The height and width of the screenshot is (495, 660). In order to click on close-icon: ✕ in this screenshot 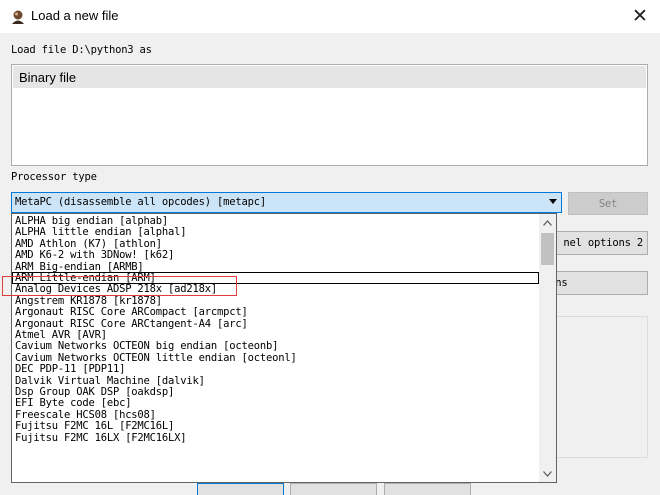, I will do `click(640, 16)`.